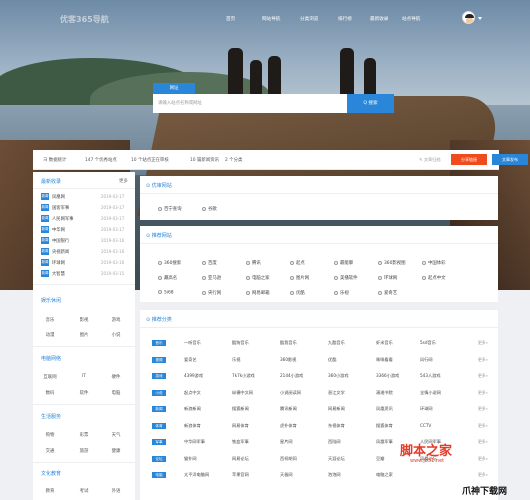  I want to click on category-site-link: 搜狐体育, so click(384, 426).